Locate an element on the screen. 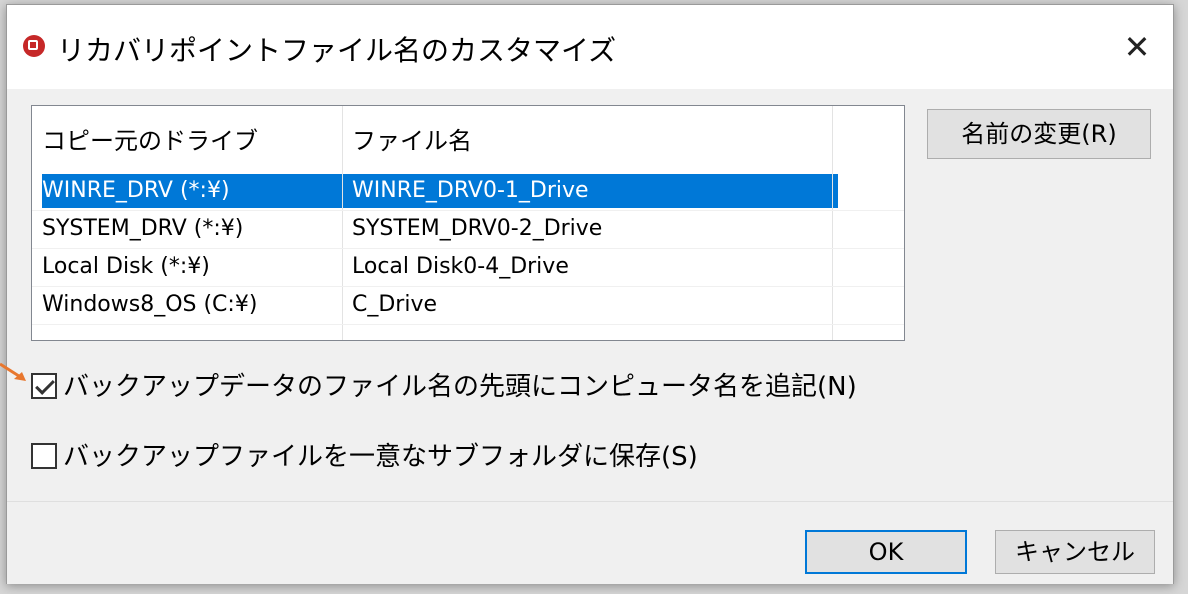 The width and height of the screenshot is (1188, 594). unique-subfolder-checkbox is located at coordinates (44, 456).